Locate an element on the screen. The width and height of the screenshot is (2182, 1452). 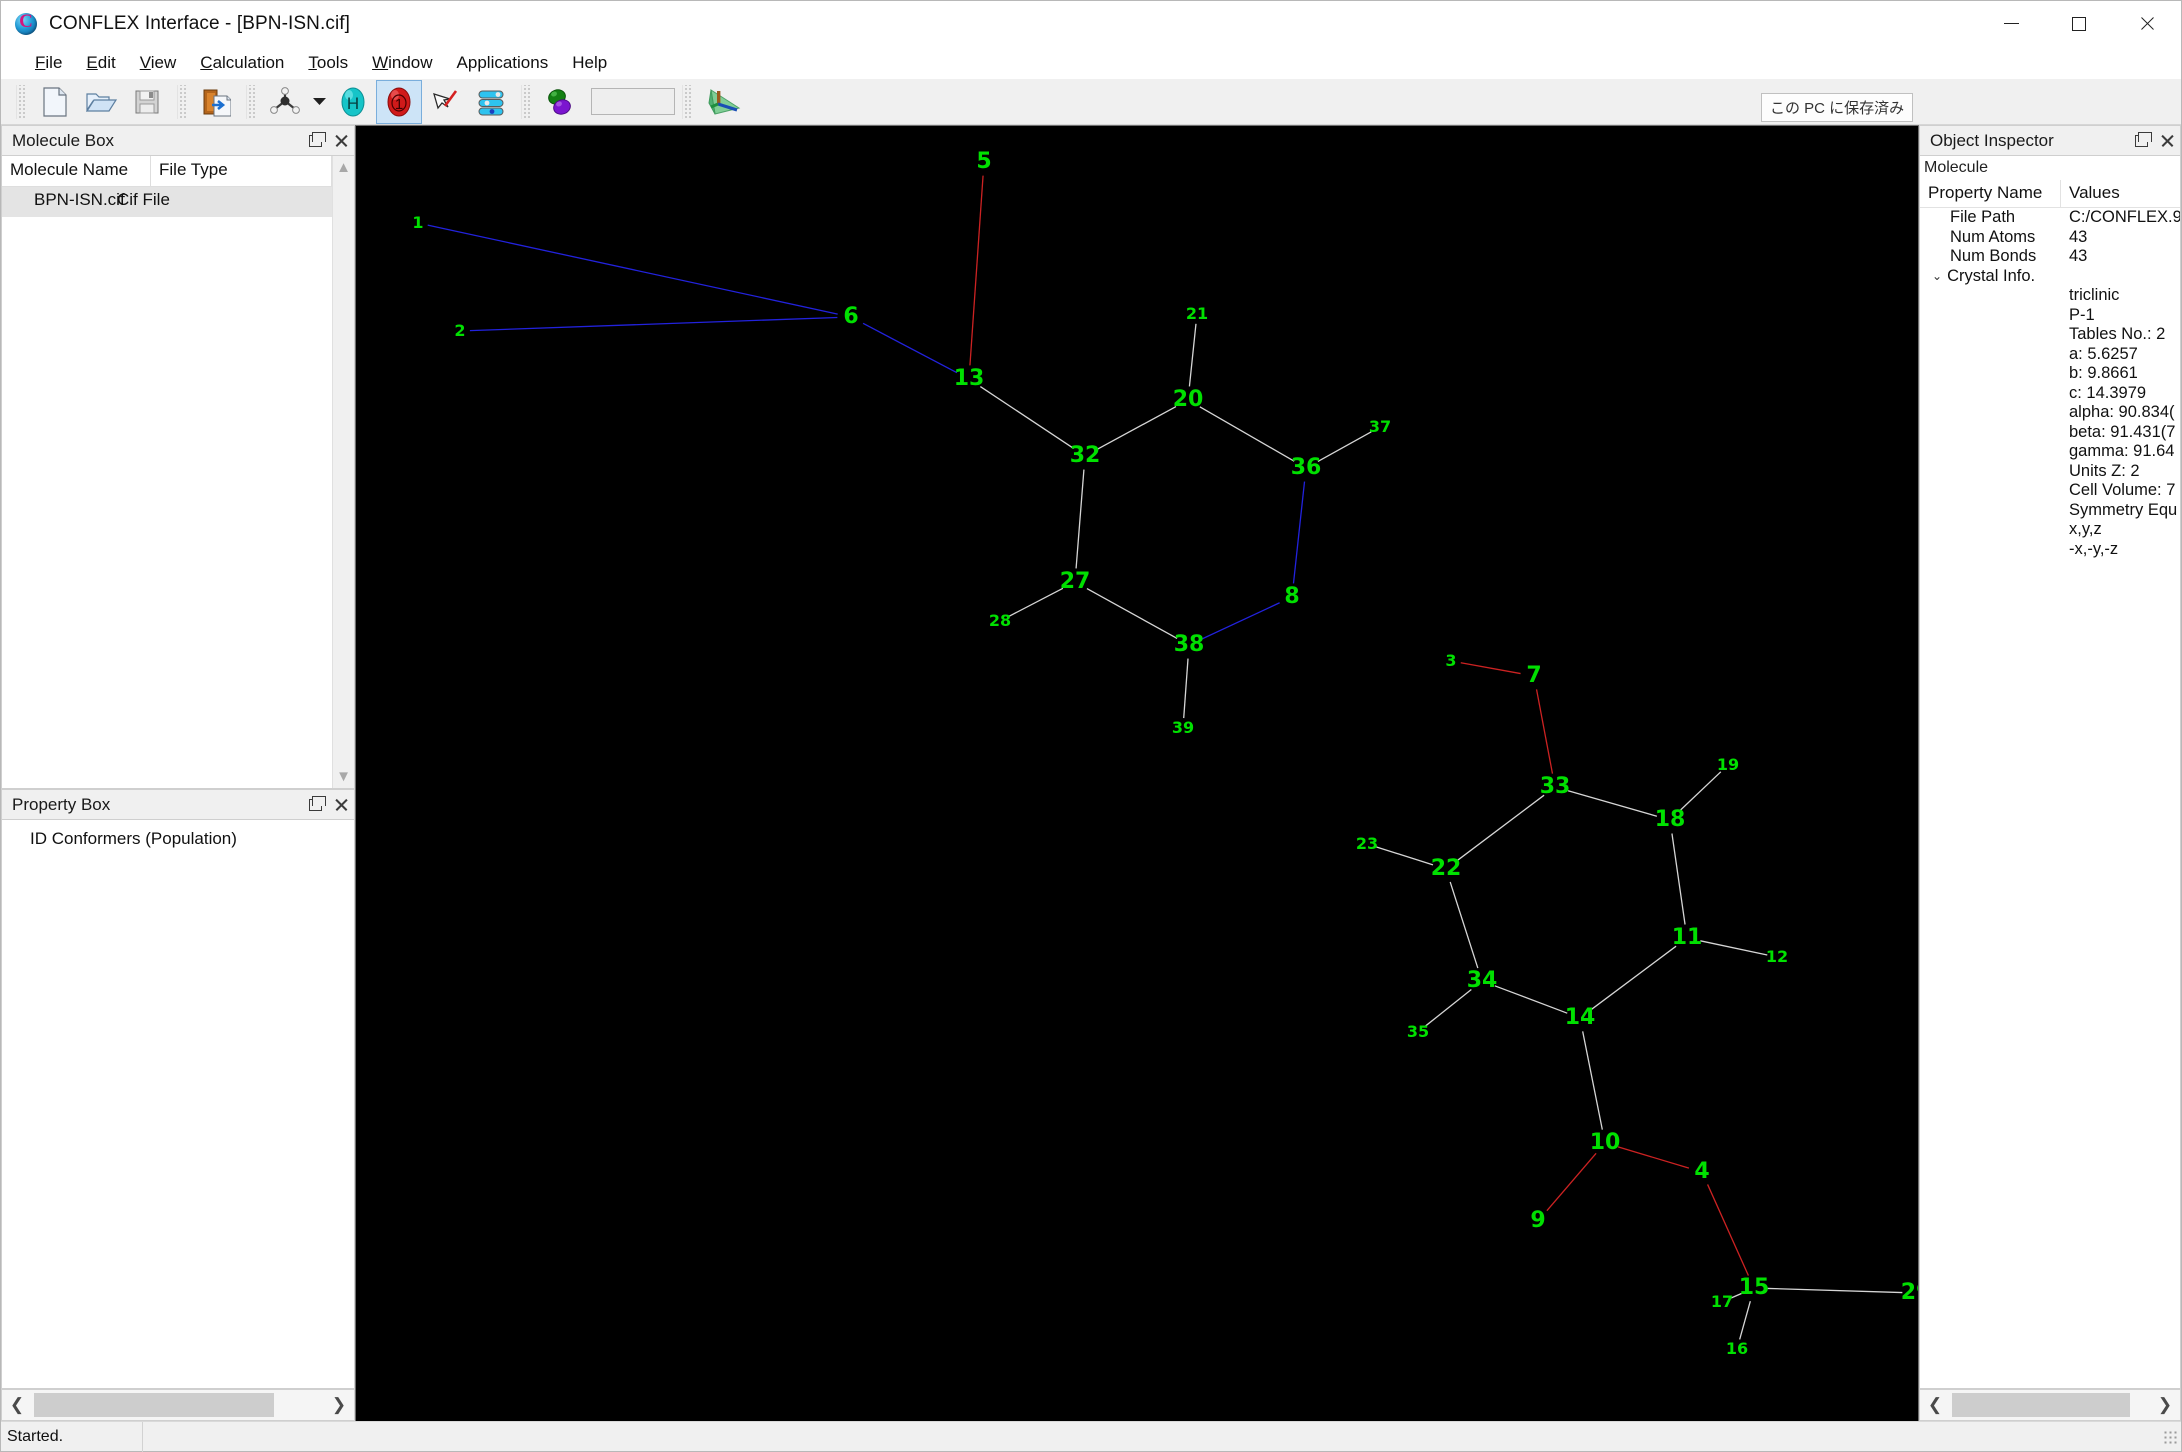
molecule-box-close-button is located at coordinates (341, 141).